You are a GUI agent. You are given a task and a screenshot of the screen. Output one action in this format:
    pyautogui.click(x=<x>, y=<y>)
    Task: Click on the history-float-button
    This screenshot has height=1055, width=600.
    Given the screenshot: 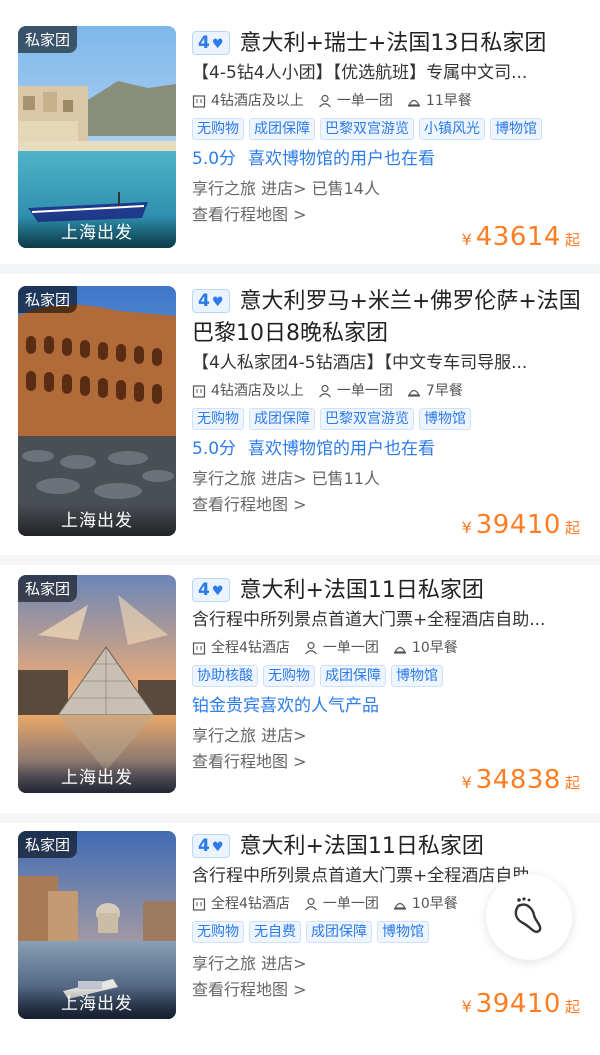 What is the action you would take?
    pyautogui.click(x=529, y=917)
    